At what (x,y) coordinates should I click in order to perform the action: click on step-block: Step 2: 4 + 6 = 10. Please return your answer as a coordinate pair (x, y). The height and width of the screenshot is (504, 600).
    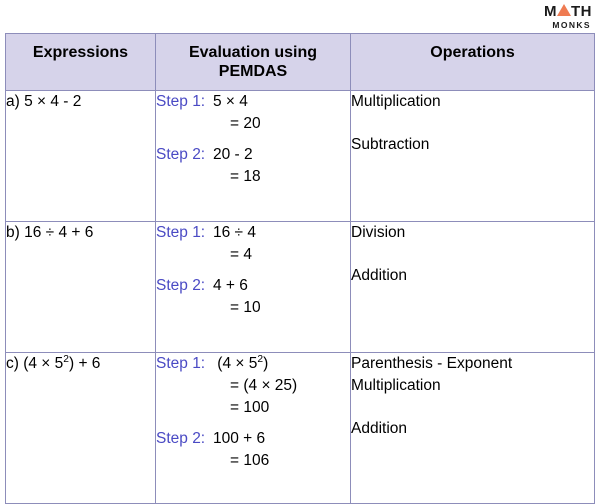
    Looking at the image, I should click on (253, 297).